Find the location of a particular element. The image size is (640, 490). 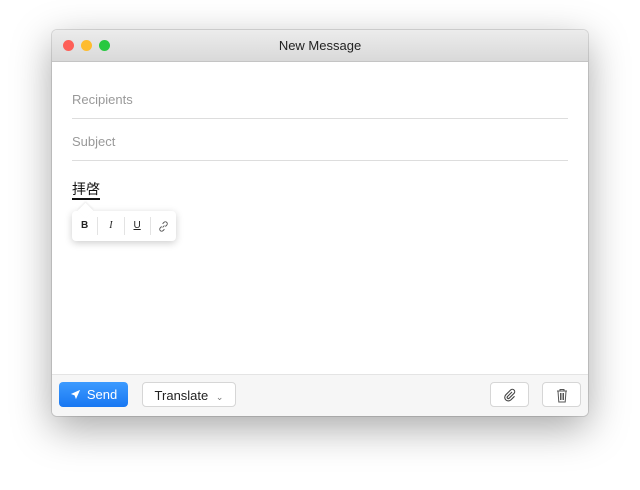

send-label: Send is located at coordinates (102, 394).